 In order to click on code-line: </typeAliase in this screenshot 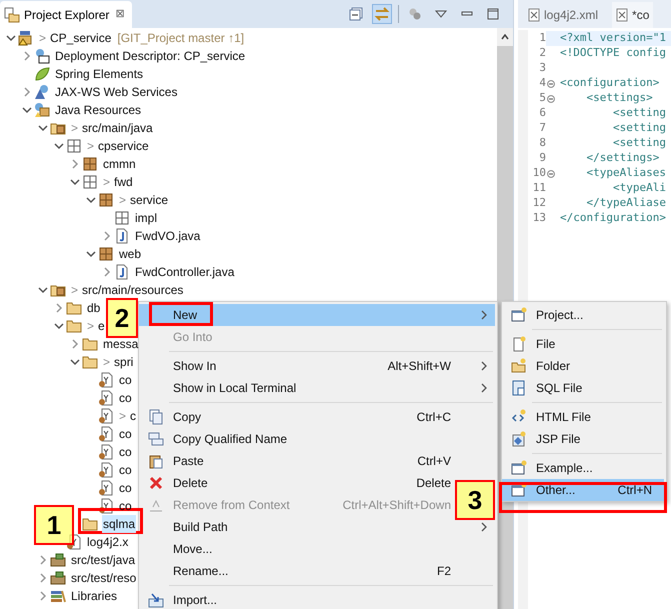, I will do `click(625, 203)`.